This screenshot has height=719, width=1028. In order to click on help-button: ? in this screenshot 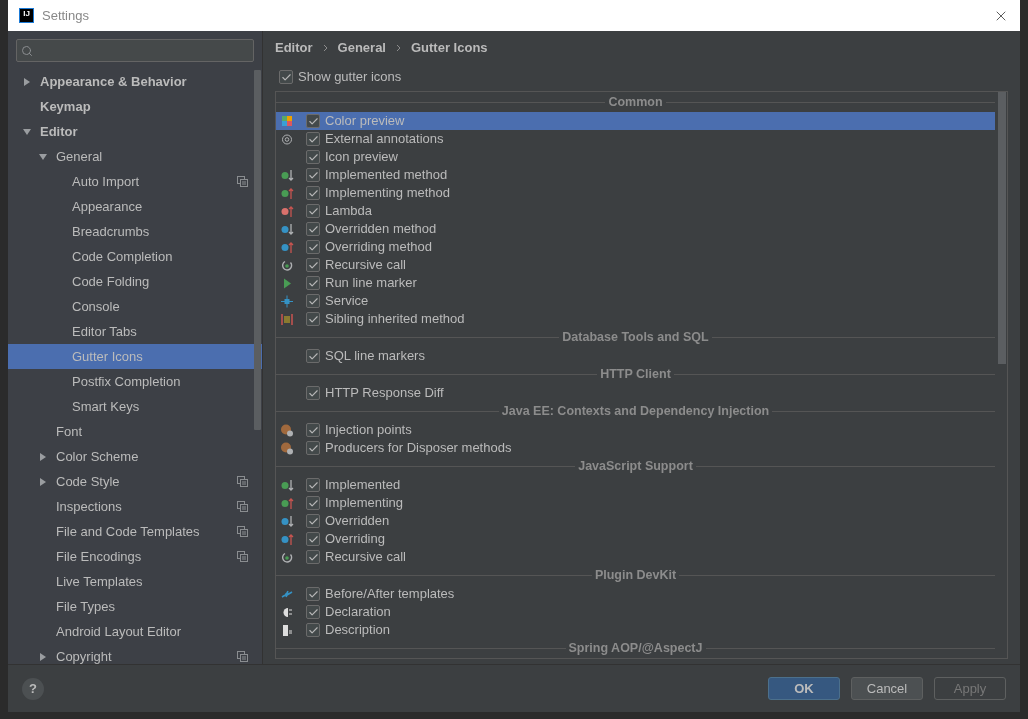, I will do `click(33, 688)`.